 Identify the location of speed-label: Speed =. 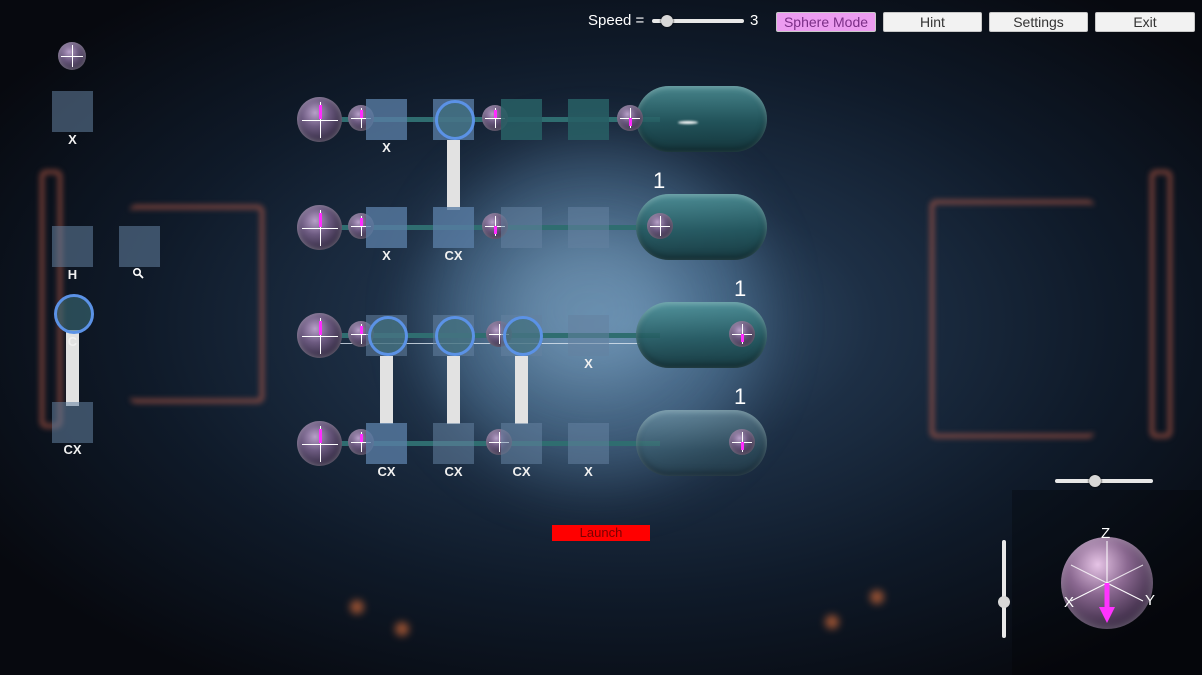
(616, 20).